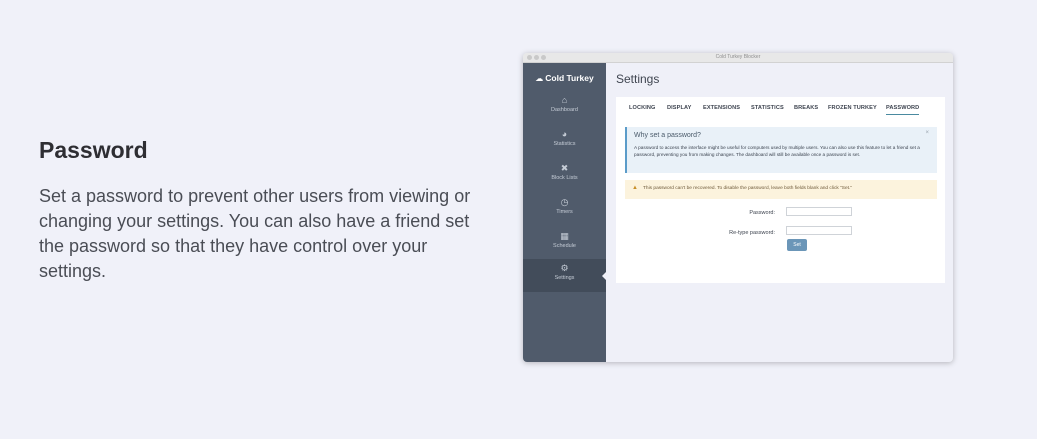 Image resolution: width=1037 pixels, height=439 pixels. What do you see at coordinates (767, 108) in the screenshot?
I see `tab-statistics: STATISTICS` at bounding box center [767, 108].